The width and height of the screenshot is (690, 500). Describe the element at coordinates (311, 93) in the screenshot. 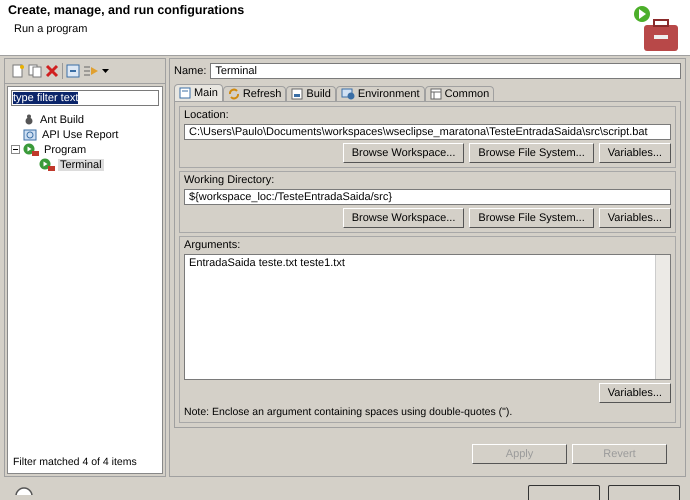

I see `tab: Build` at that location.